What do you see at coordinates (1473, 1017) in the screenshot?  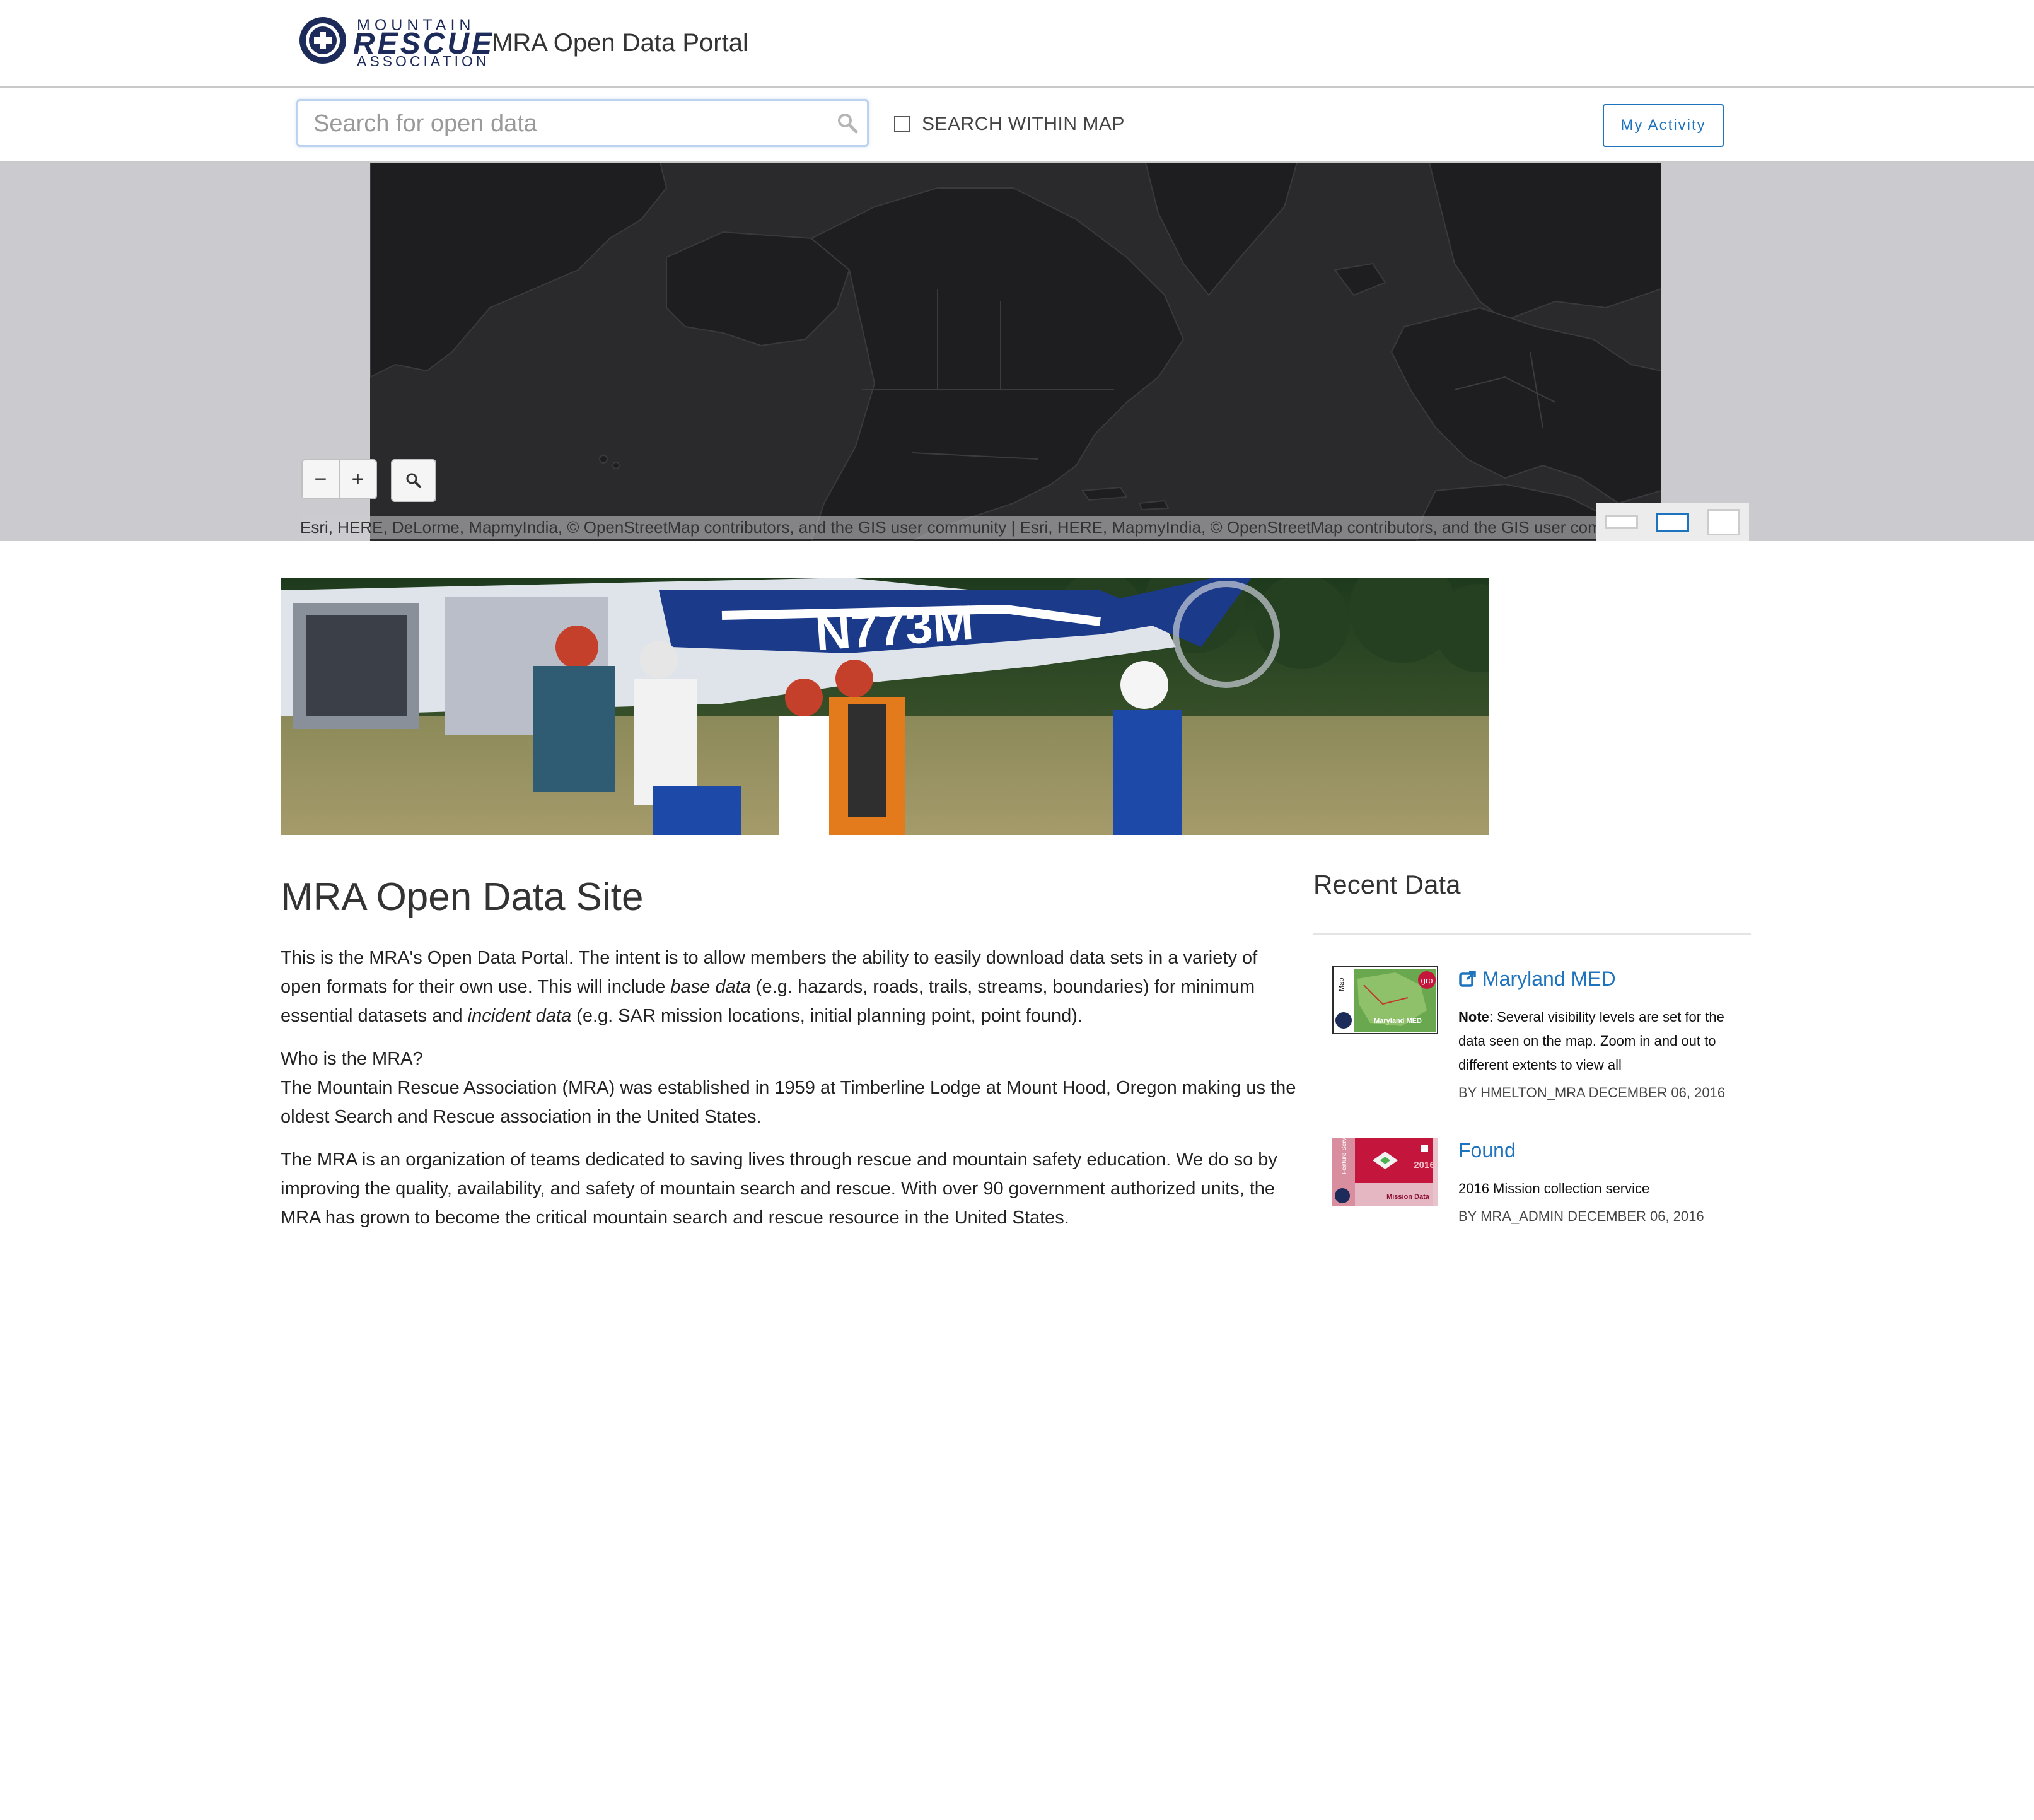 I see `note-label: Note` at bounding box center [1473, 1017].